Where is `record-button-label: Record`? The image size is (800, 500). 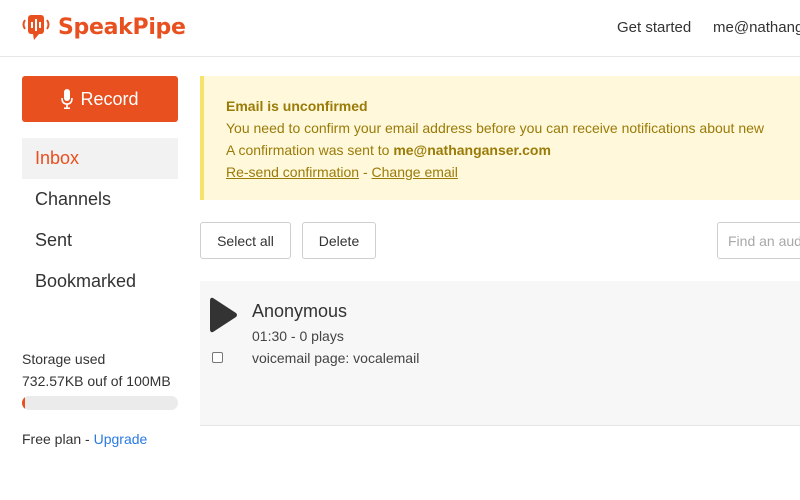 record-button-label: Record is located at coordinates (109, 98).